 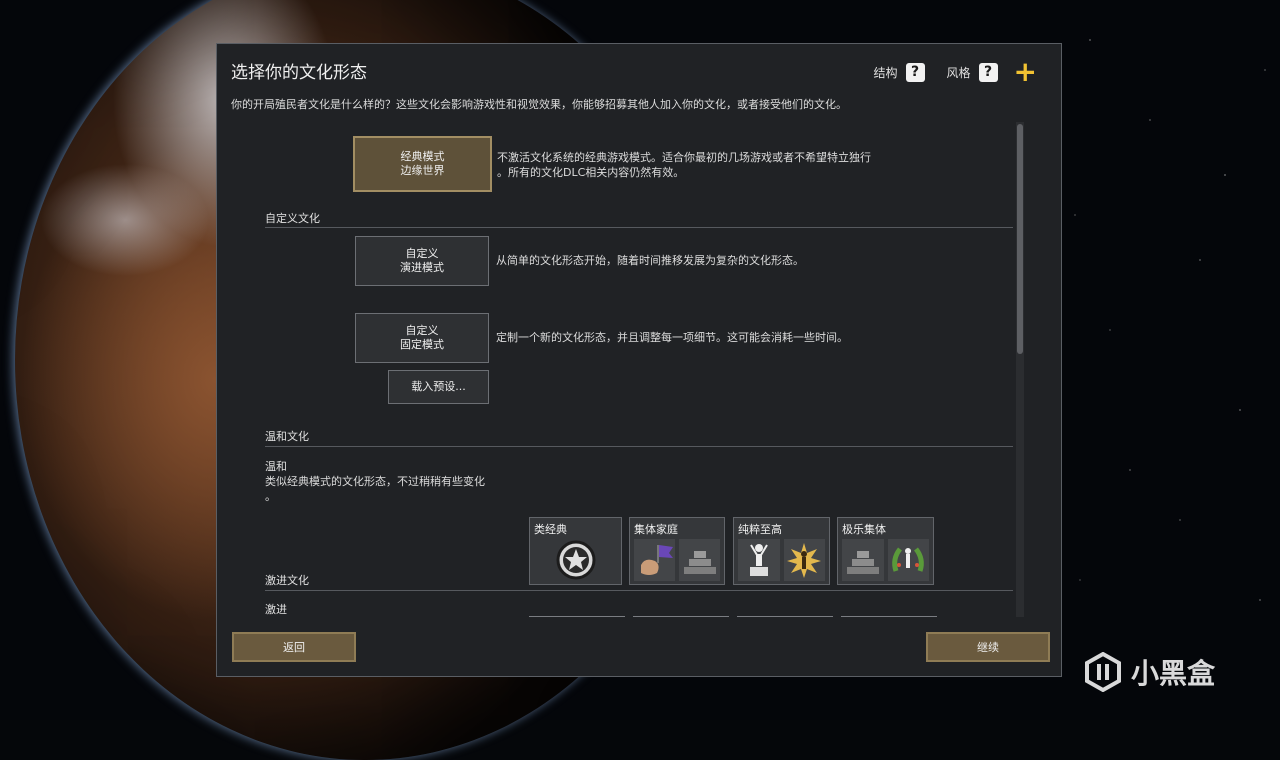 What do you see at coordinates (299, 73) in the screenshot?
I see `dialog-title: 选择你的文化形态` at bounding box center [299, 73].